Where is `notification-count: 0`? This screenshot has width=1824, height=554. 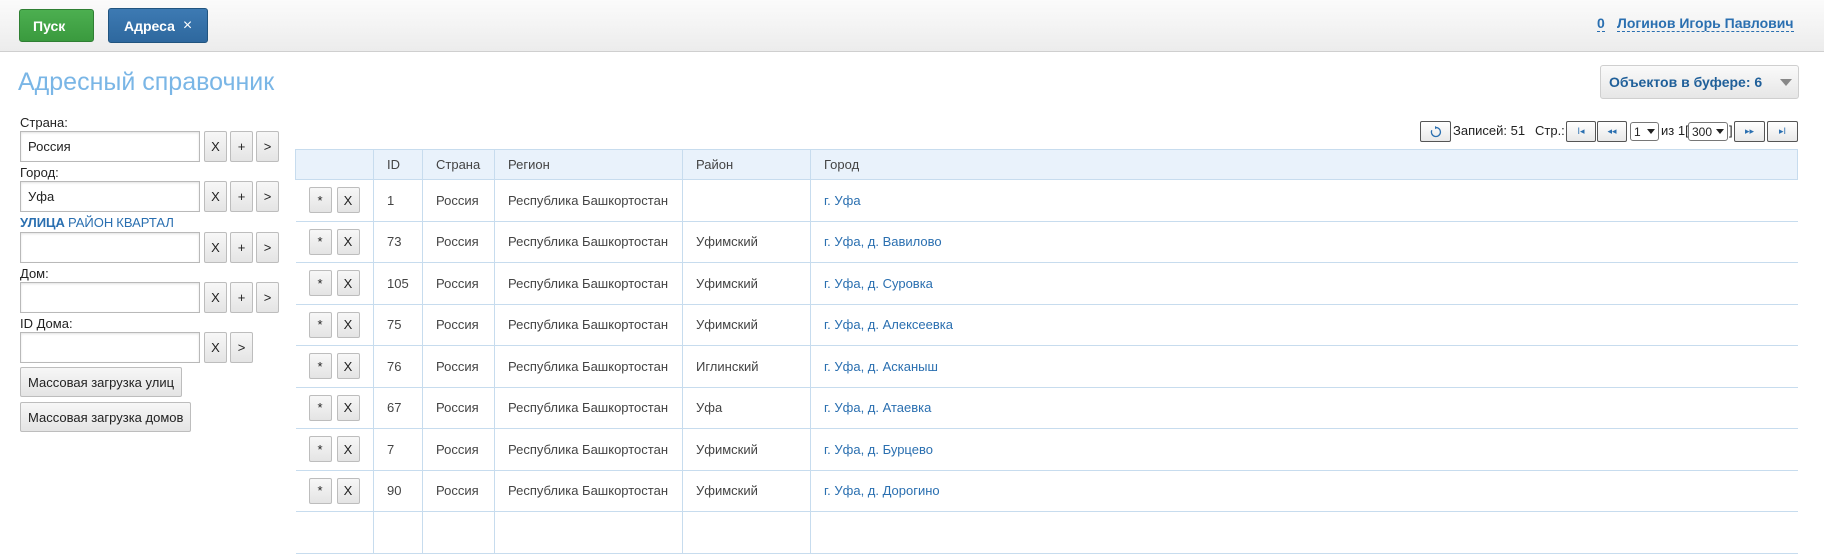 notification-count: 0 is located at coordinates (1601, 23).